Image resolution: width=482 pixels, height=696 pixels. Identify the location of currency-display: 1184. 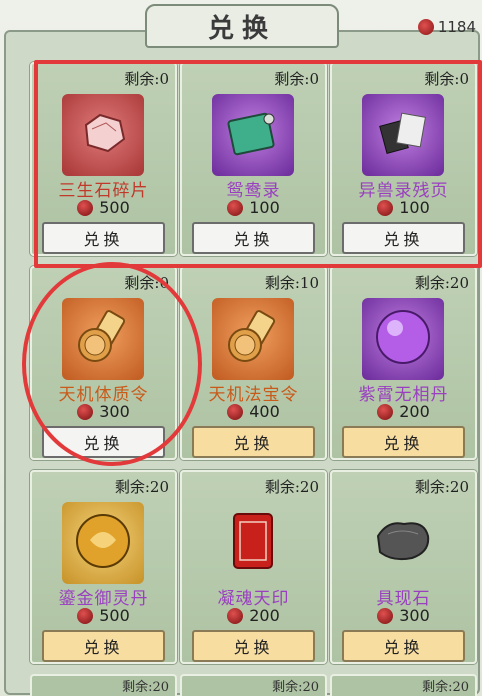
(446, 27).